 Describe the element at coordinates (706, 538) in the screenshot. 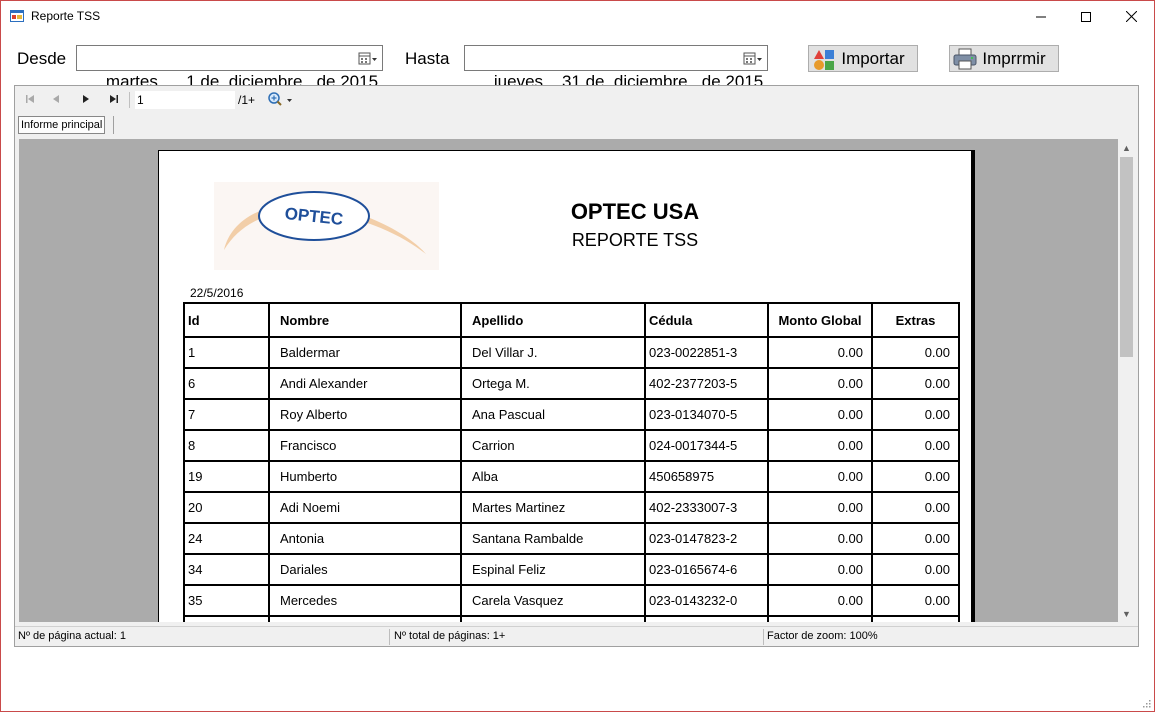

I see `cell-cedula: 023-0147823-2` at that location.